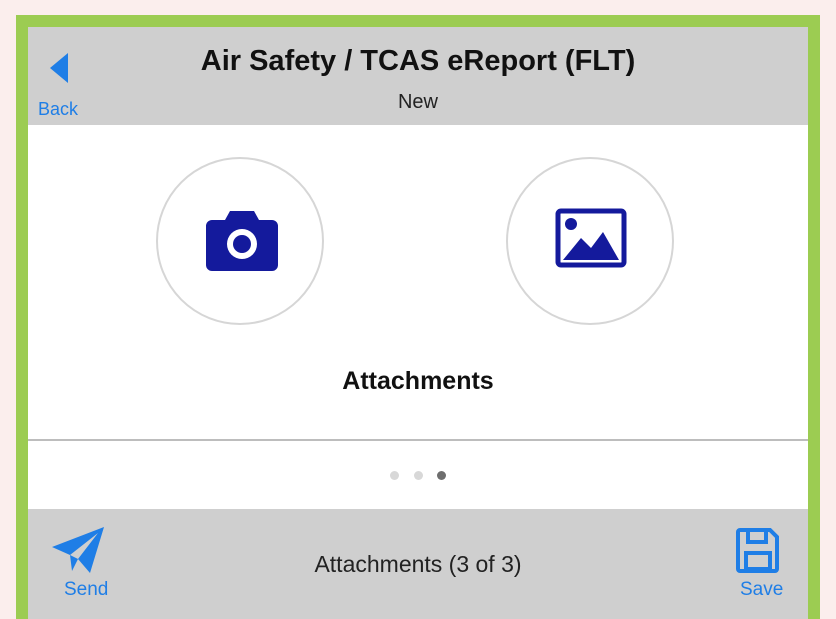 This screenshot has width=836, height=619. I want to click on page-indicator, so click(418, 475).